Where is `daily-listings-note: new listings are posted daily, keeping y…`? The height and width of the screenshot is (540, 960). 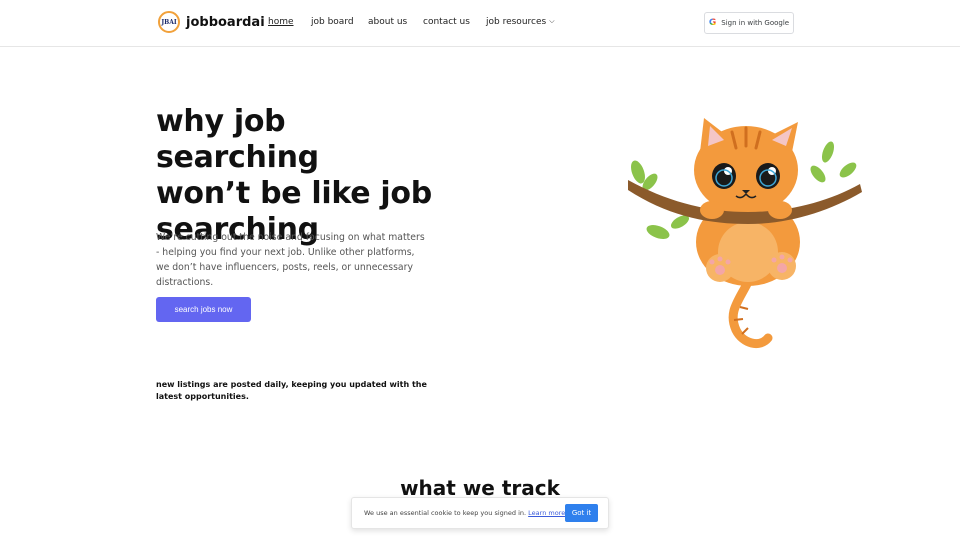 daily-listings-note: new listings are posted daily, keeping y… is located at coordinates (291, 390).